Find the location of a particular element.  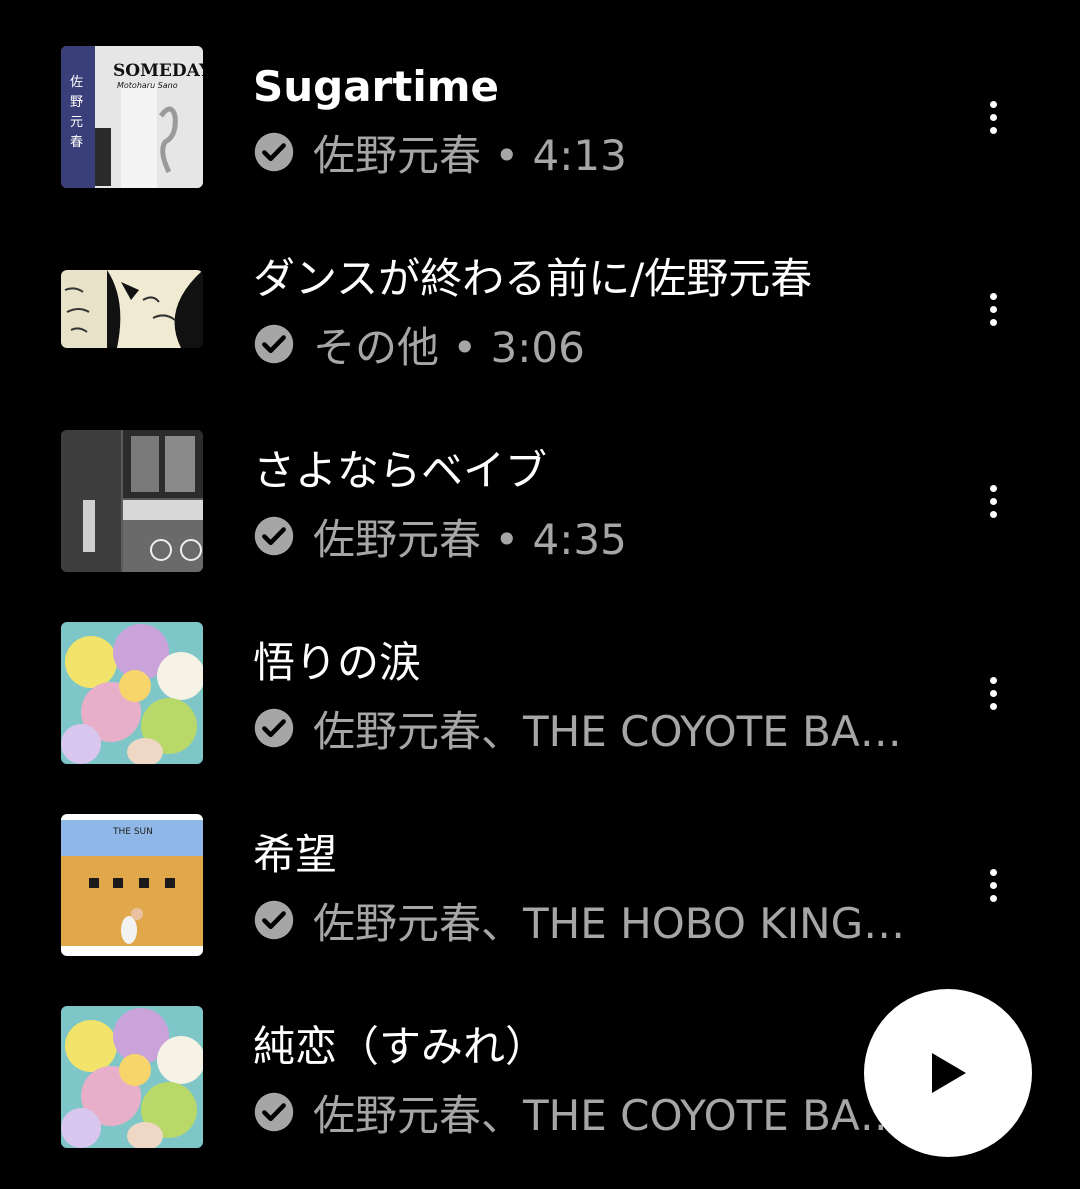

track-subtitle-row: その他 • 3:06 is located at coordinates (583, 344).